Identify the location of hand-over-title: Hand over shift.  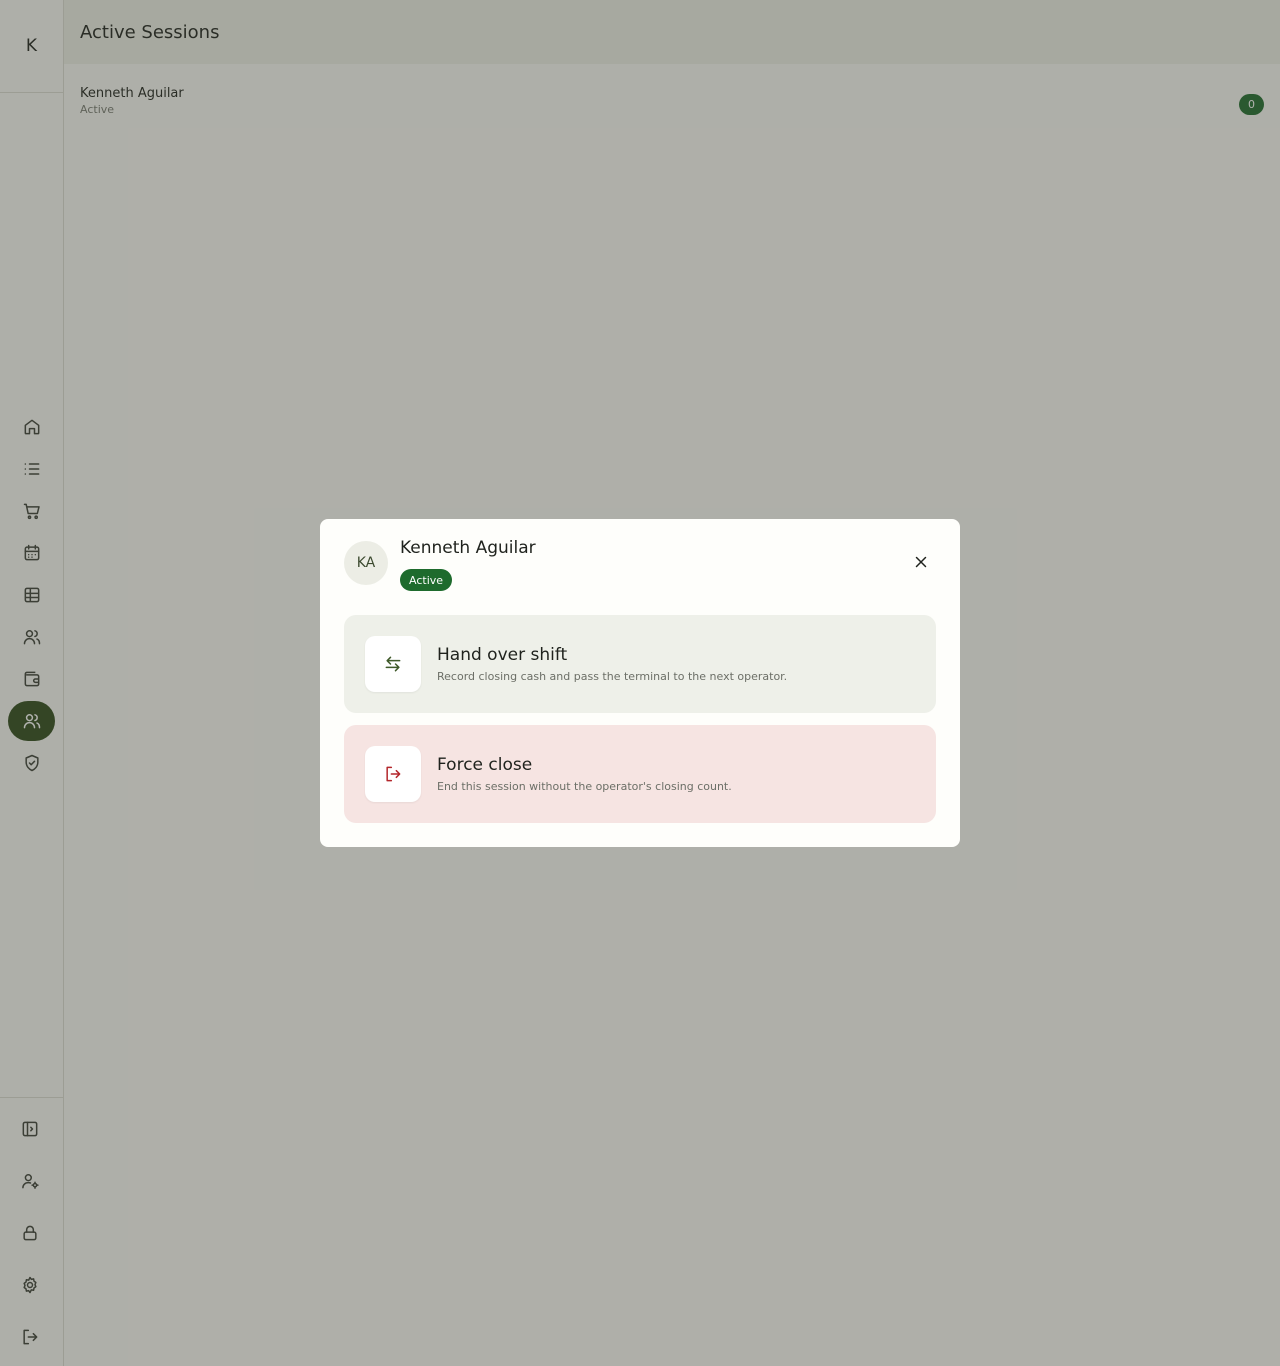
(502, 655).